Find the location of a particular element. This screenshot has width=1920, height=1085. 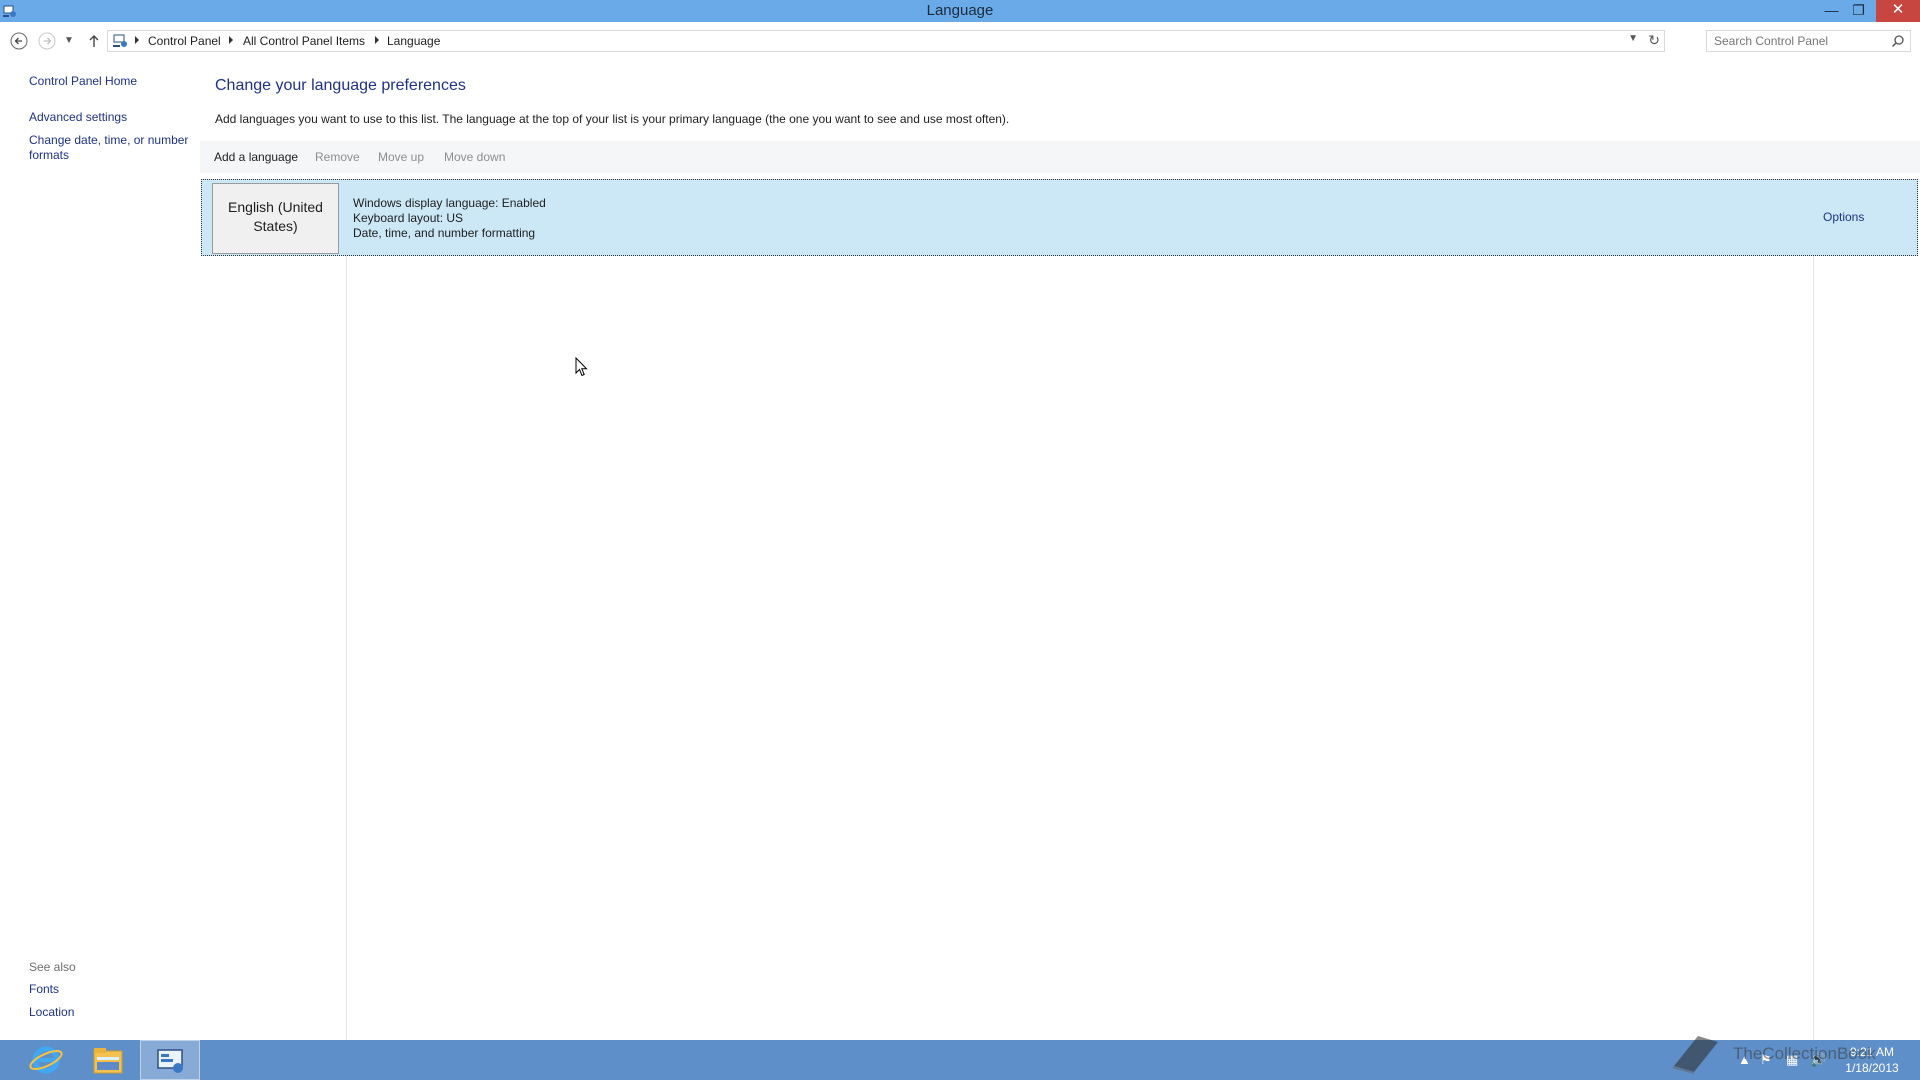

file-explorer-icon is located at coordinates (108, 1061).